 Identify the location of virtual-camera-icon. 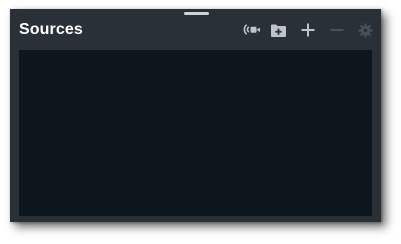
(252, 30).